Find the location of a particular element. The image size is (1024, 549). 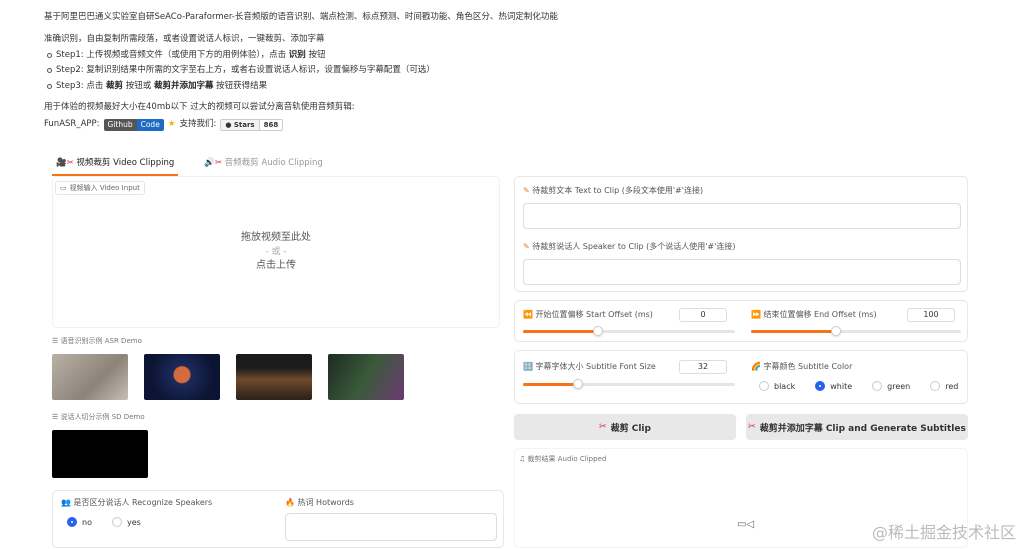

hotwords-input is located at coordinates (391, 527).